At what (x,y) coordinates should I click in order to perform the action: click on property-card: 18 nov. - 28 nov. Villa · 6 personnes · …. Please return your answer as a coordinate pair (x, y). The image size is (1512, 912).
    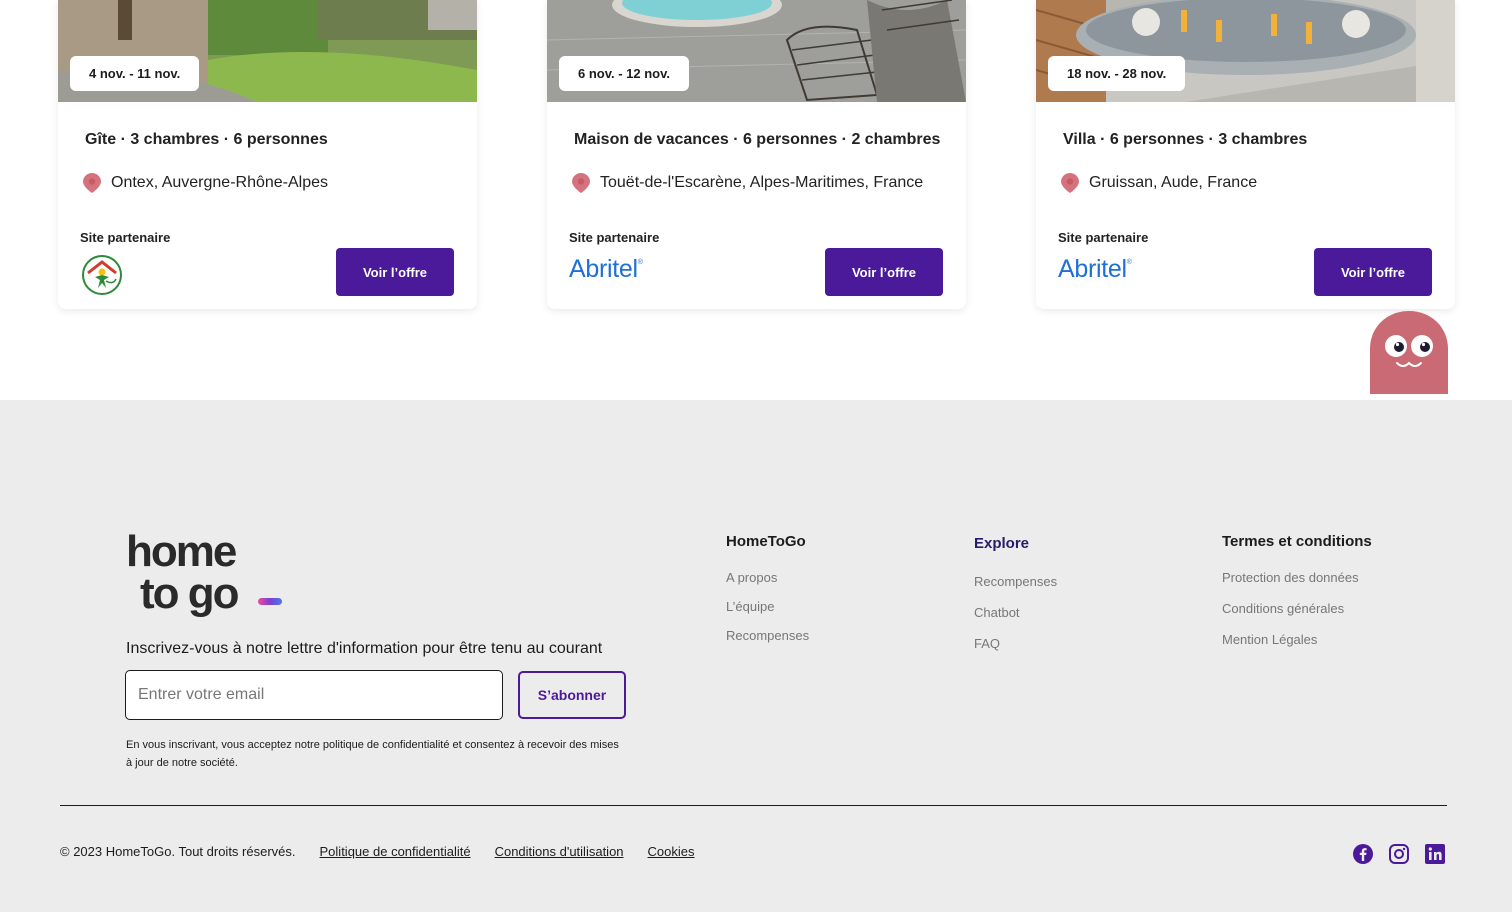
    Looking at the image, I should click on (1245, 154).